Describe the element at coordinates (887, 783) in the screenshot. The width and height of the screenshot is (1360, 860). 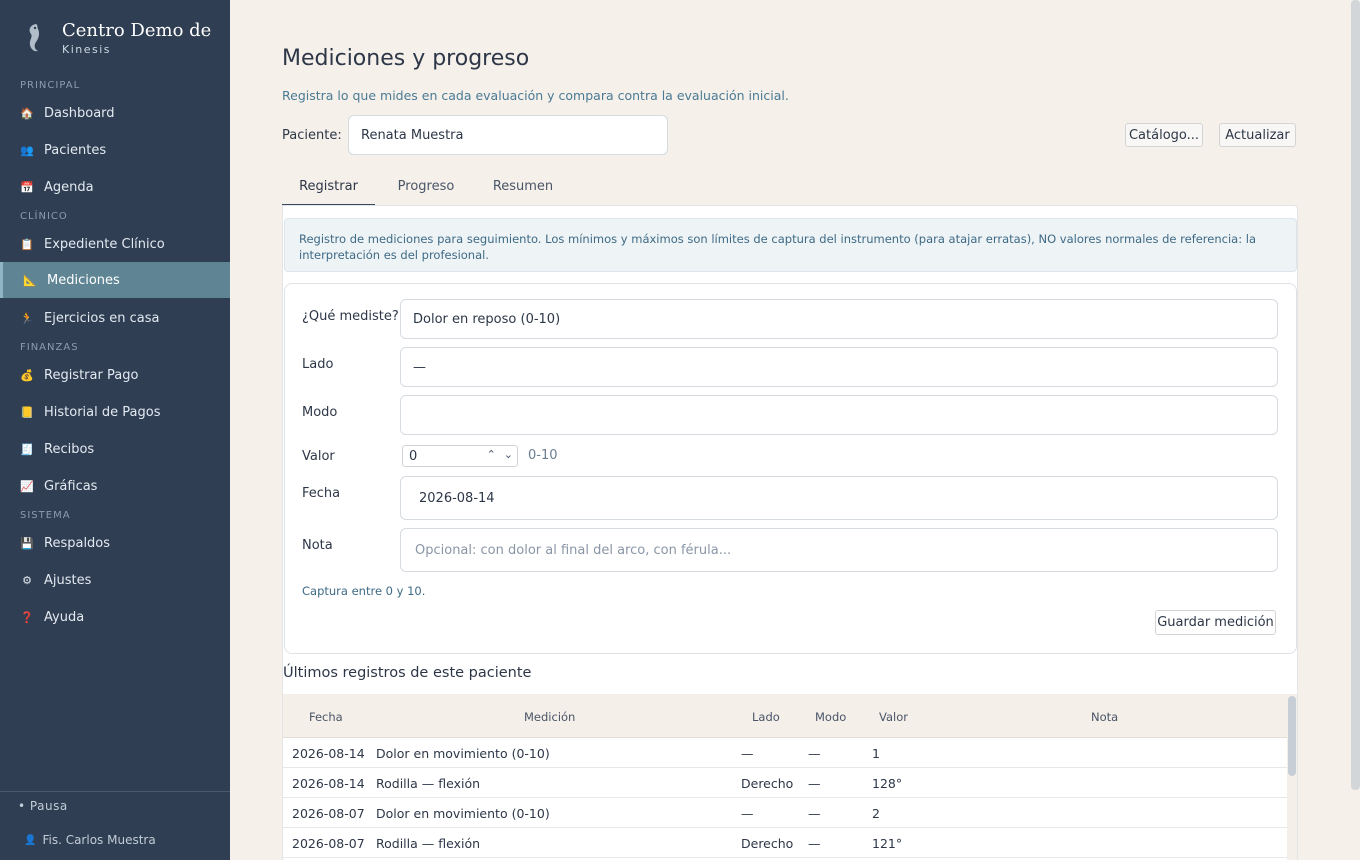
I see `cell-valor: 128°` at that location.